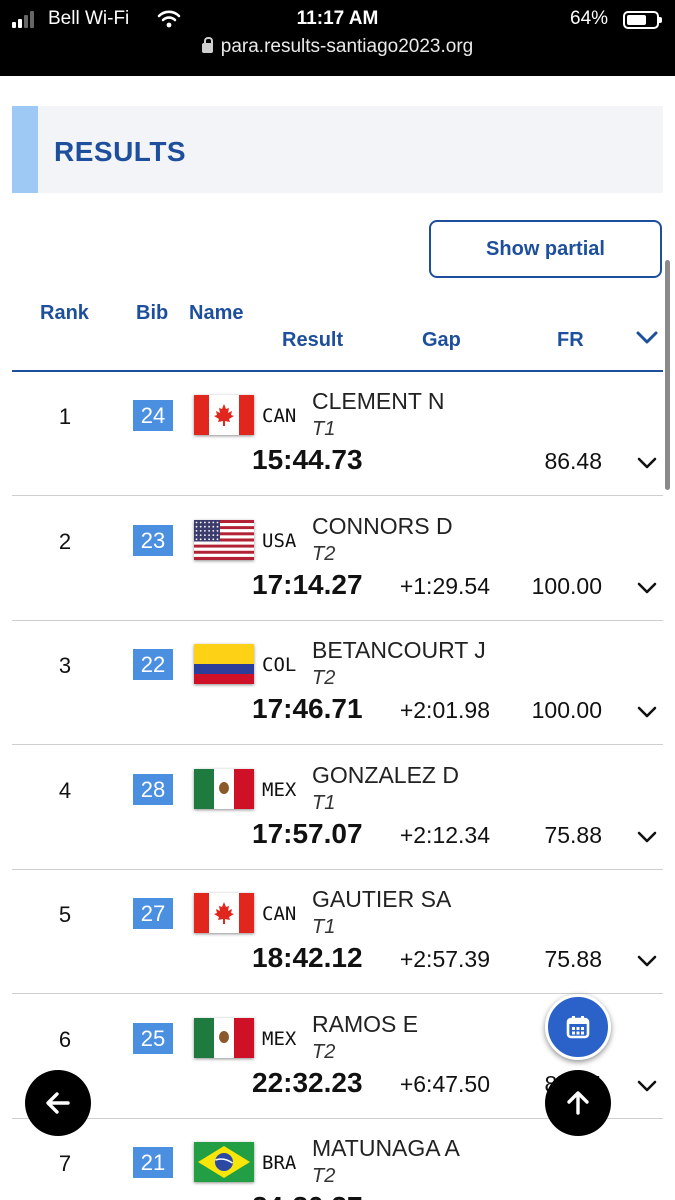  Describe the element at coordinates (153, 664) in the screenshot. I see `bib-badge: 22` at that location.